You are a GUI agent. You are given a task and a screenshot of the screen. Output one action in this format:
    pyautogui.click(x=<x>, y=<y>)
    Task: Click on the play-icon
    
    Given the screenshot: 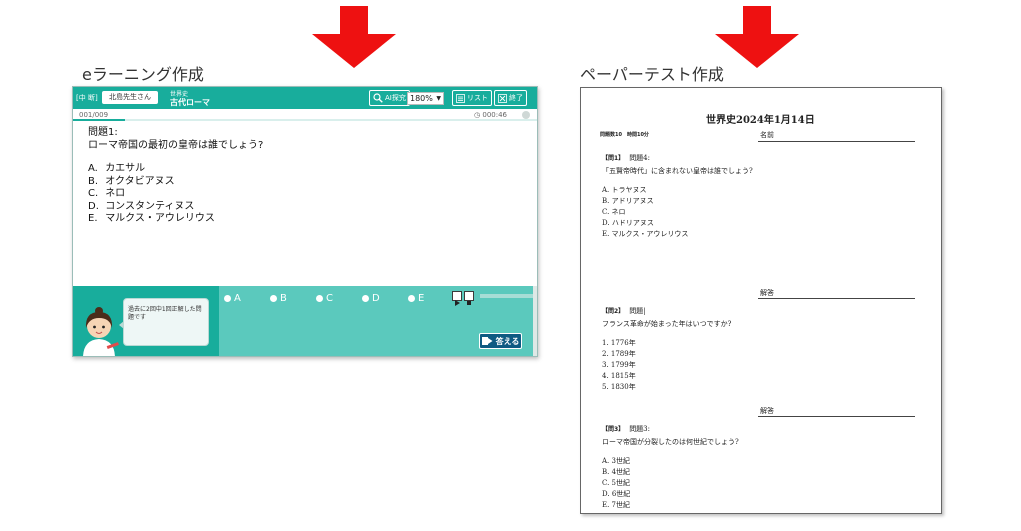 What is the action you would take?
    pyautogui.click(x=457, y=303)
    